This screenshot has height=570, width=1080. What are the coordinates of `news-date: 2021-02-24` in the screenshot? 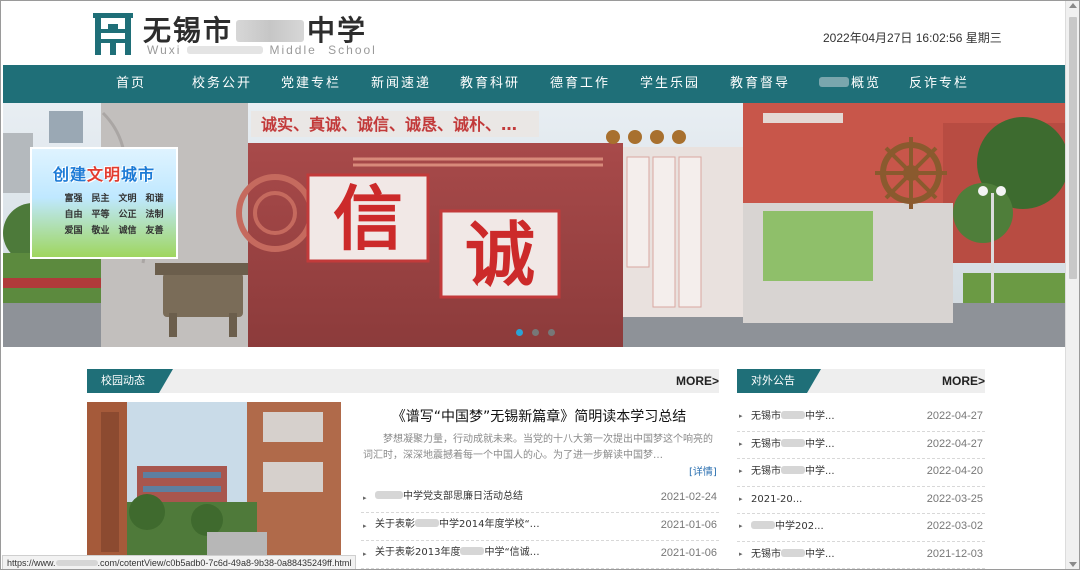 It's located at (688, 497).